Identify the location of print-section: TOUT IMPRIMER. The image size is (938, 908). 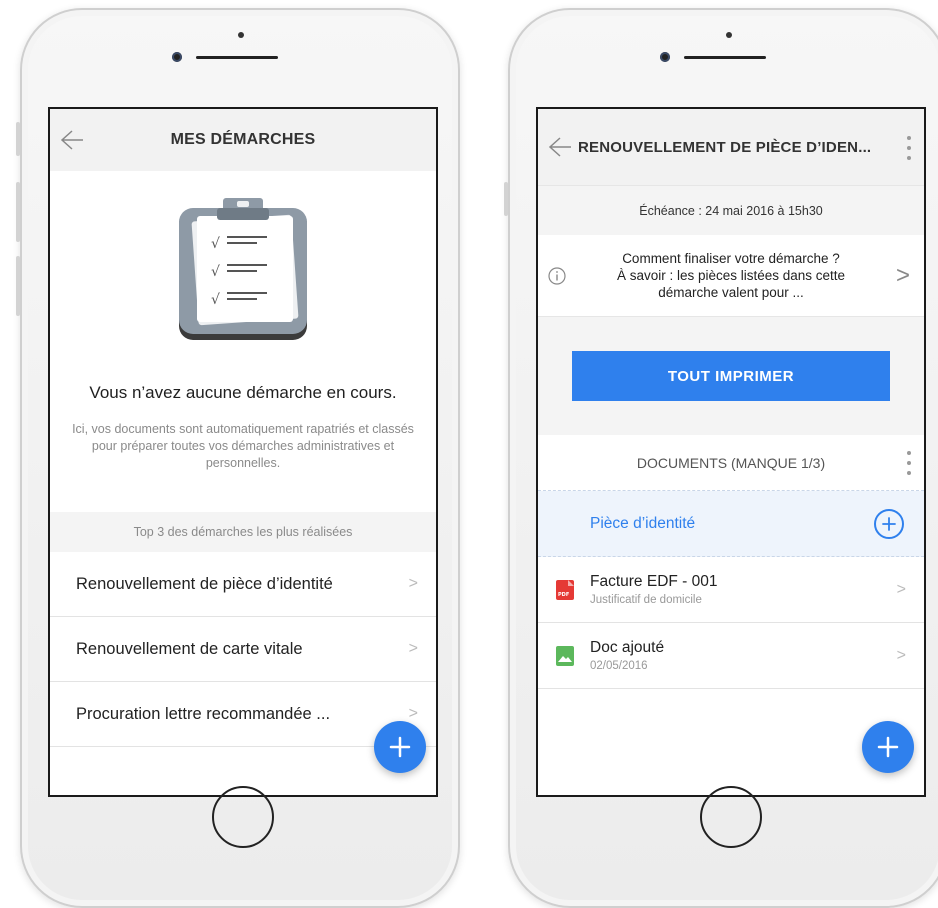
(731, 376).